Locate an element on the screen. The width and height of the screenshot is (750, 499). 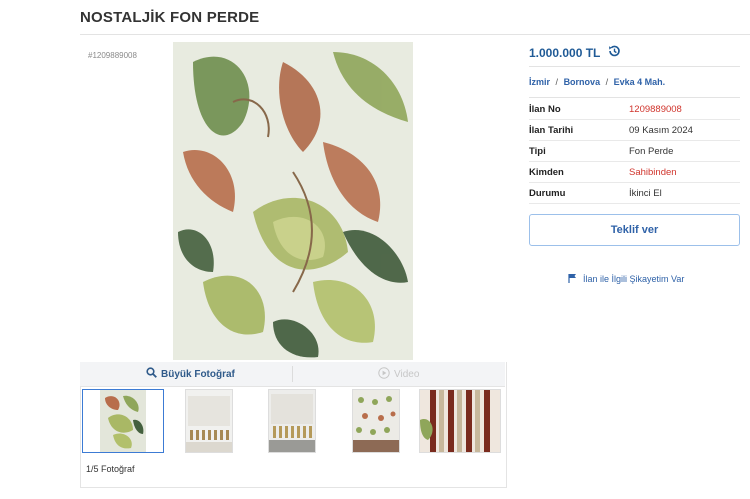
price-value: 1.000.000 TL is located at coordinates (565, 52).